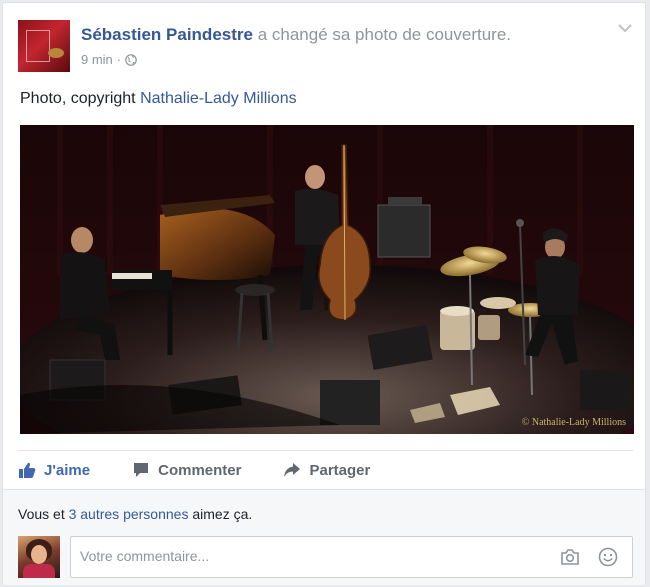 The height and width of the screenshot is (587, 650). What do you see at coordinates (325, 450) in the screenshot?
I see `divider` at bounding box center [325, 450].